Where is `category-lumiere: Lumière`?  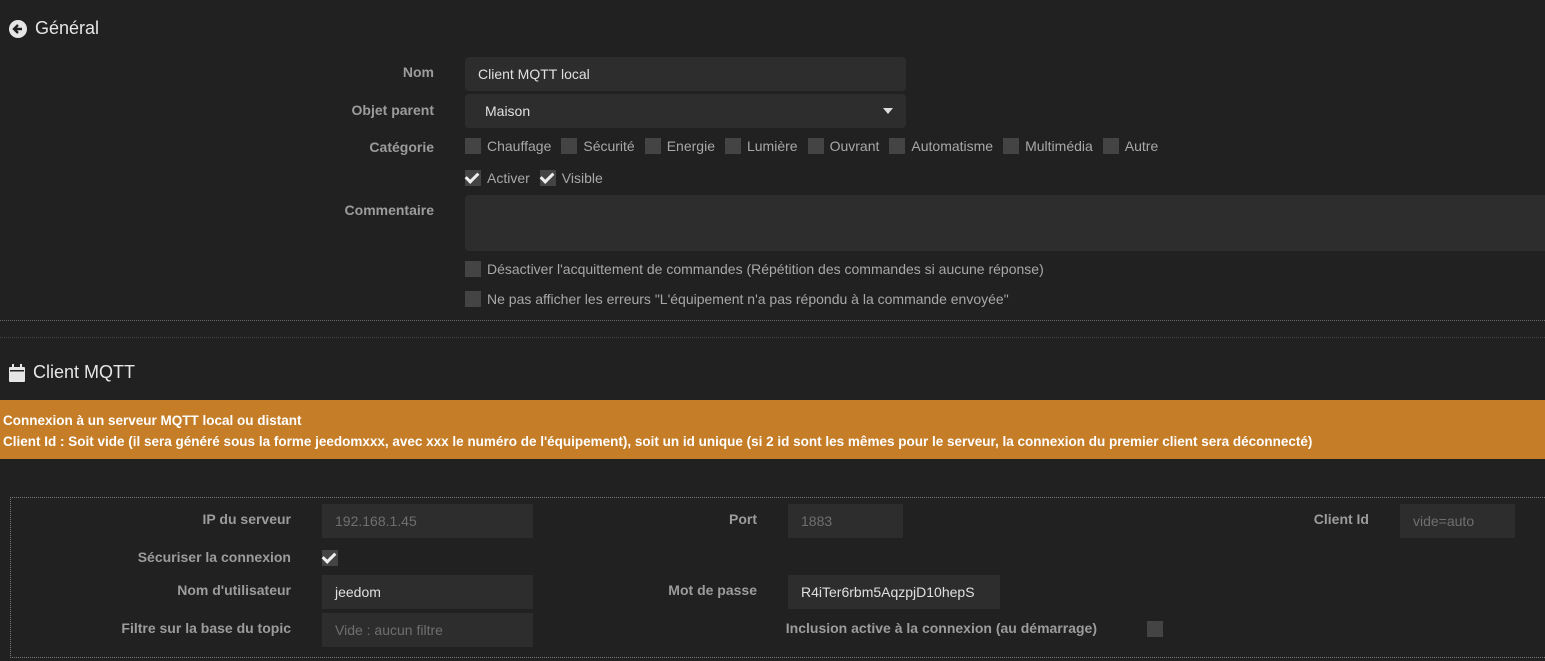 category-lumiere: Lumière is located at coordinates (761, 146).